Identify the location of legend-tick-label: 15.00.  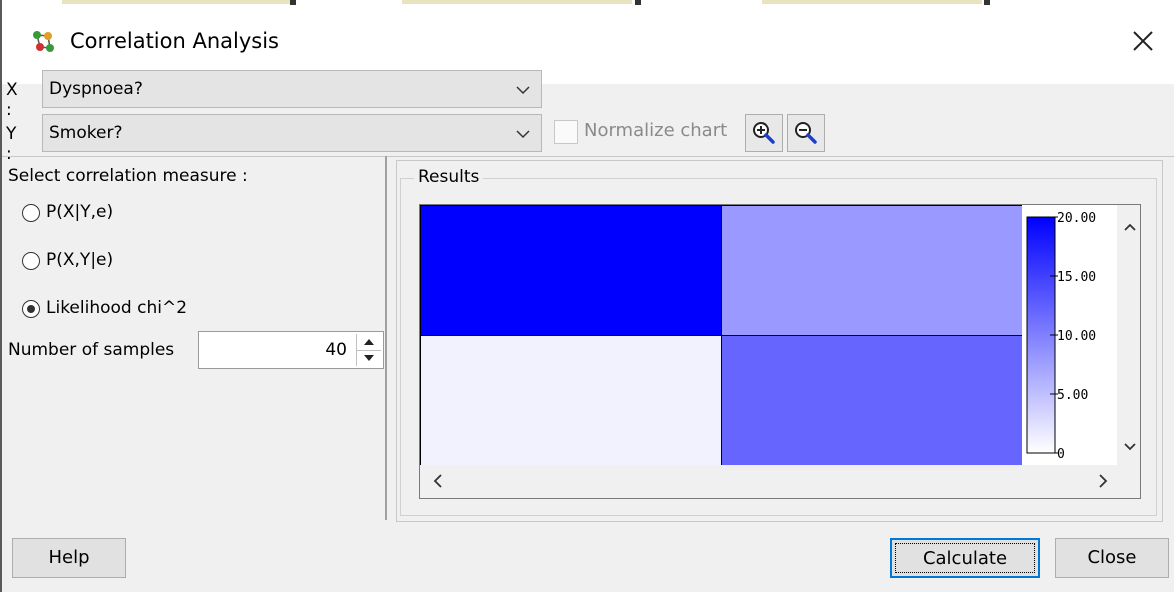
(1076, 277).